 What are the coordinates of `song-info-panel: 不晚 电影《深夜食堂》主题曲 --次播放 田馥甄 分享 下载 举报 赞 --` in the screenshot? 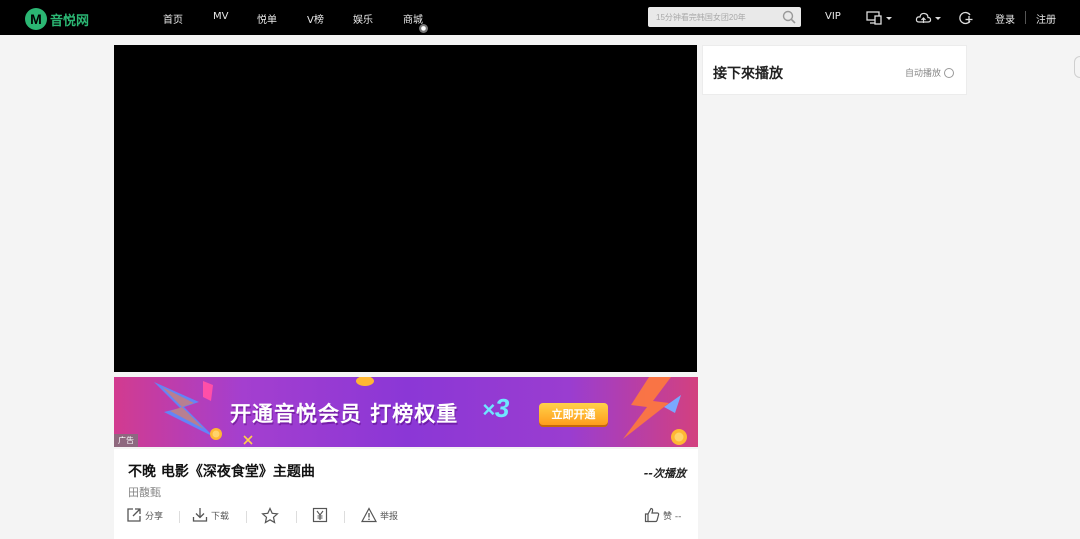 It's located at (406, 494).